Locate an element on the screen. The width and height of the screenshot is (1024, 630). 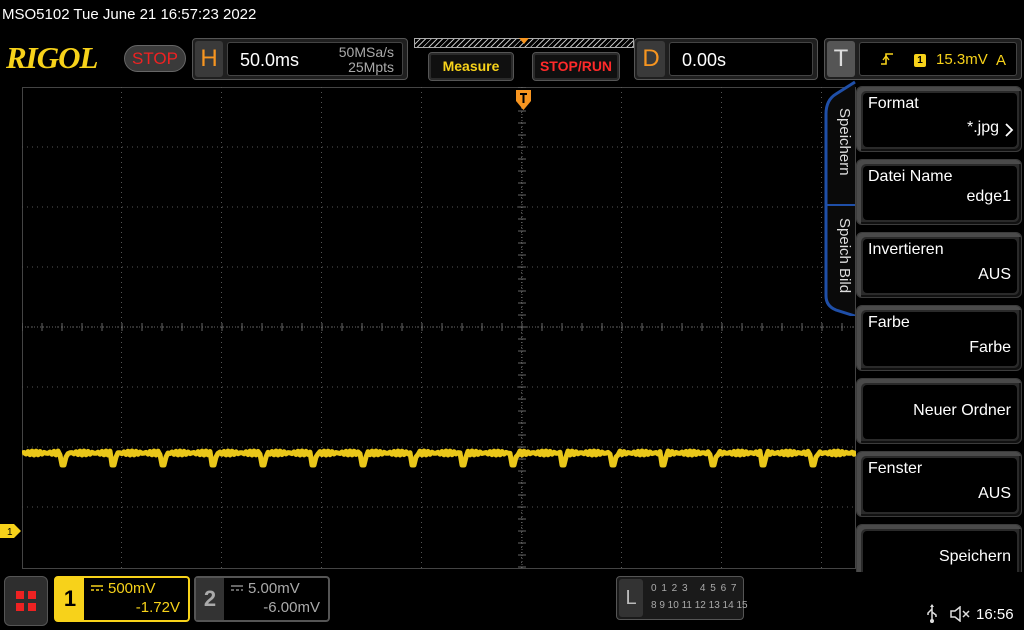
channel-2-panel: 2 5.00mV -6.00mV is located at coordinates (262, 599).